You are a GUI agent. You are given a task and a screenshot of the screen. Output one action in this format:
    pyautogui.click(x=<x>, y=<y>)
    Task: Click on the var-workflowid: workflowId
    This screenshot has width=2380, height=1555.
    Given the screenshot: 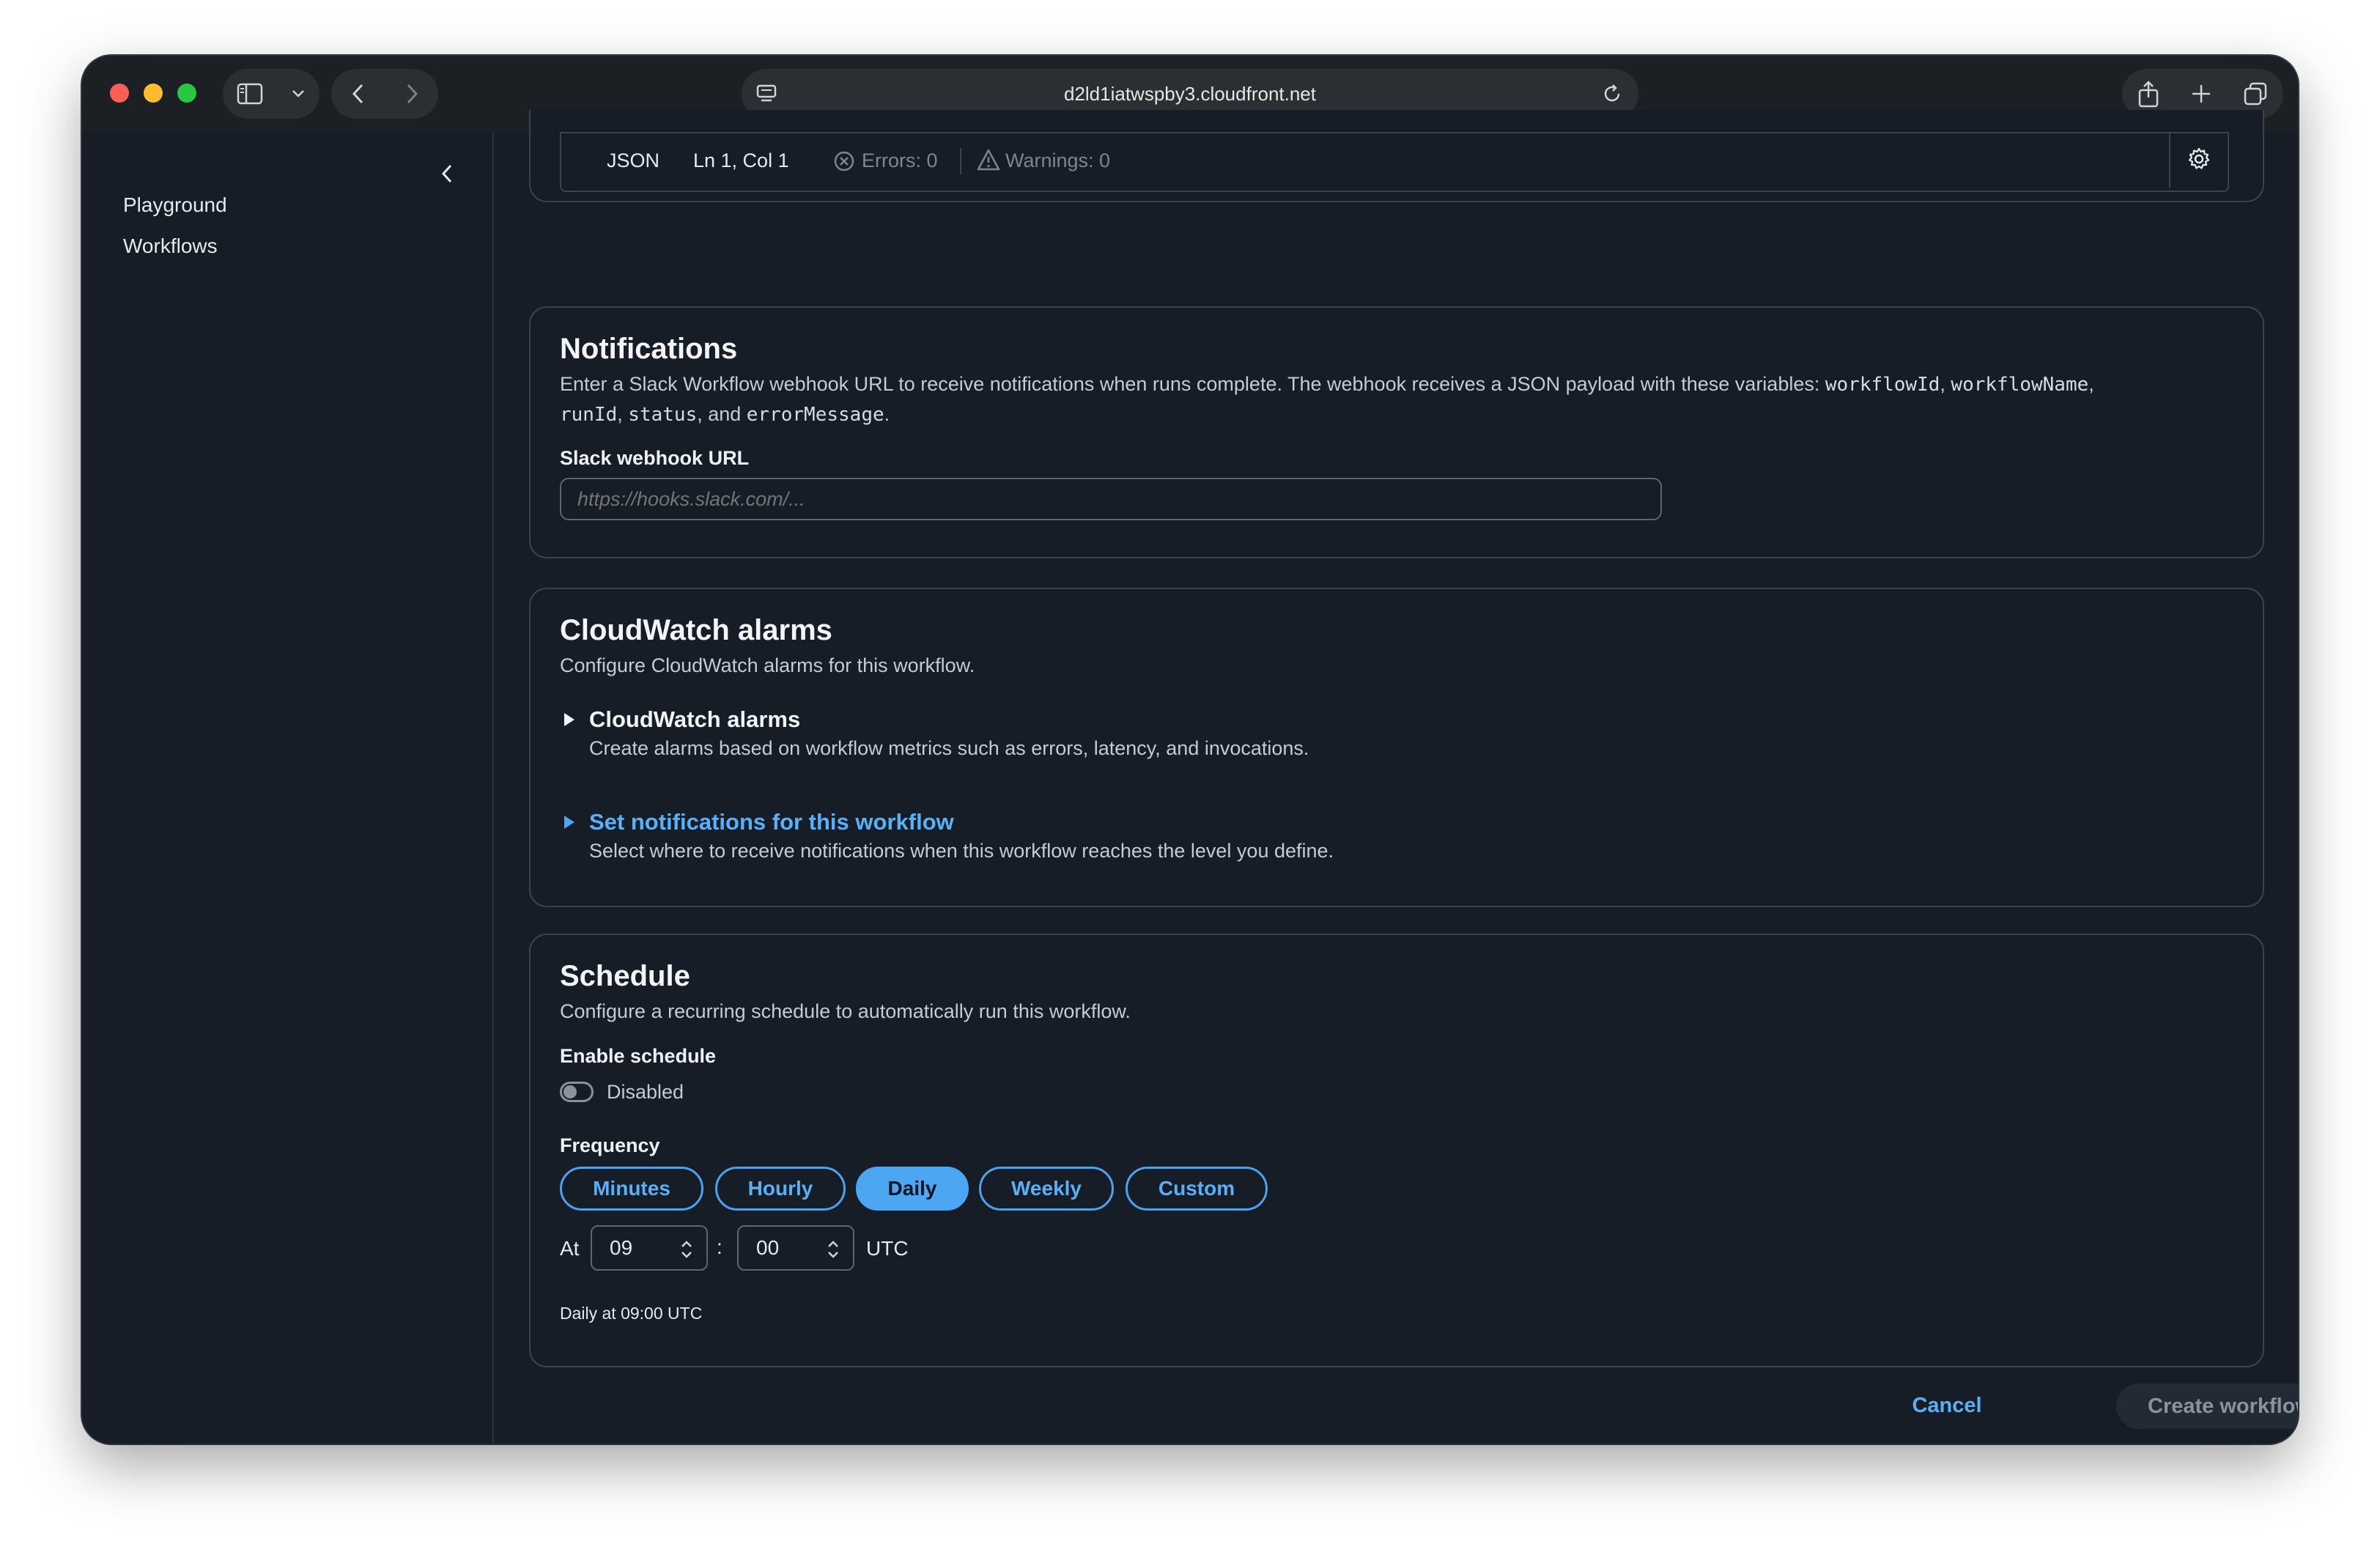 What is the action you would take?
    pyautogui.click(x=1882, y=385)
    